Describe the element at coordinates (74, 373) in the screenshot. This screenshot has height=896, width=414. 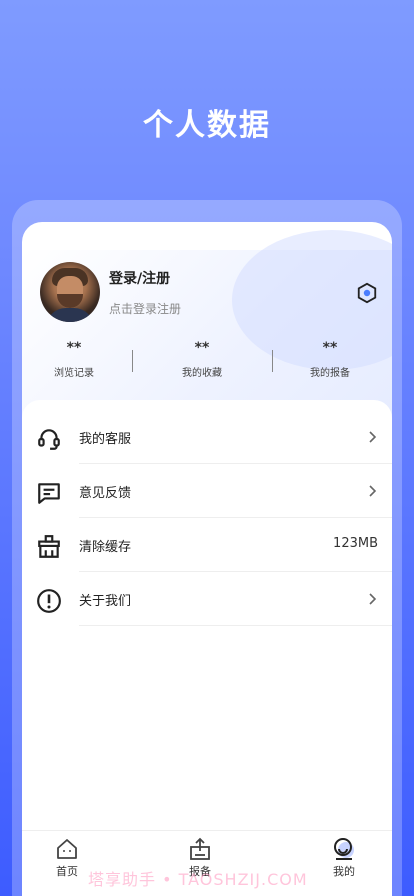
I see `stat-label: 浏览记录` at that location.